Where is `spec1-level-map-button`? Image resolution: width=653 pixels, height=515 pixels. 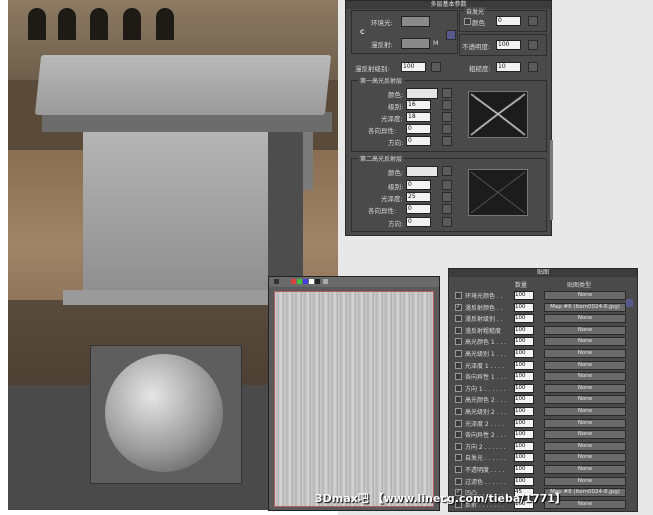
spec1-level-map-button is located at coordinates (447, 105).